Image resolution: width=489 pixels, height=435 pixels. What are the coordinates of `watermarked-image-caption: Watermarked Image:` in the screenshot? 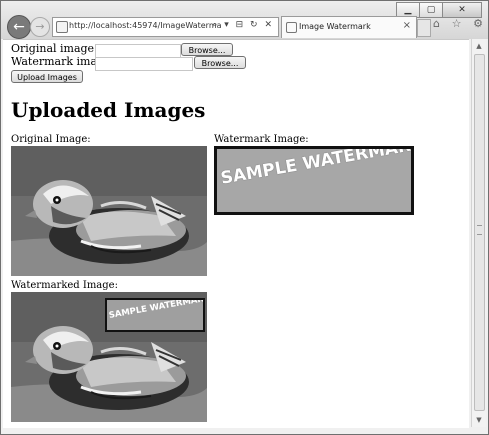 It's located at (64, 285).